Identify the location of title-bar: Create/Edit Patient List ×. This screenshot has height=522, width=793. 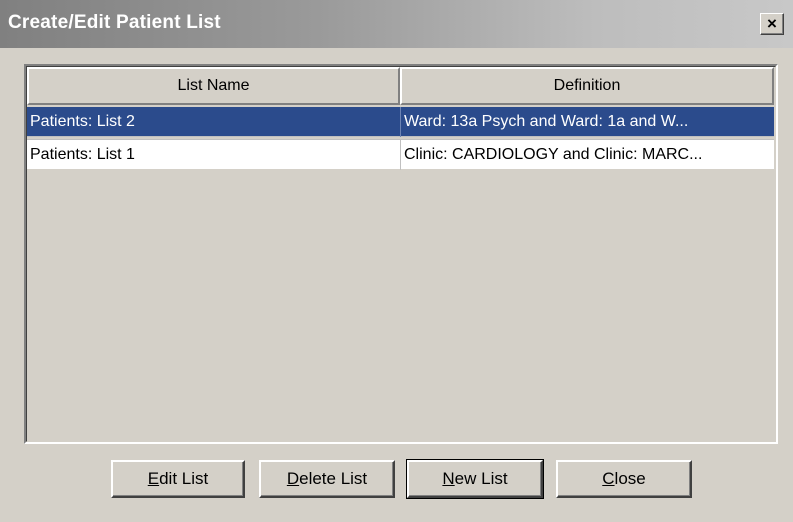
(396, 24).